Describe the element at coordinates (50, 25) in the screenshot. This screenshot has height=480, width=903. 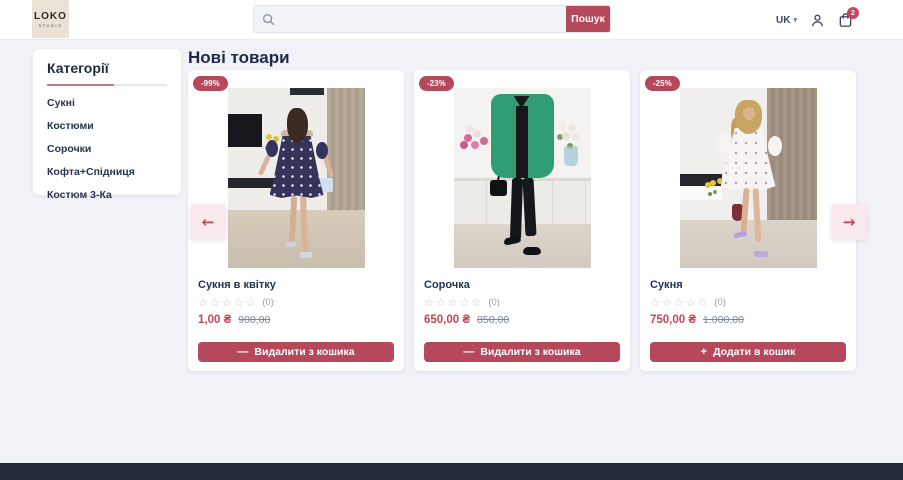
I see `logo-subtext: STUDIO` at that location.